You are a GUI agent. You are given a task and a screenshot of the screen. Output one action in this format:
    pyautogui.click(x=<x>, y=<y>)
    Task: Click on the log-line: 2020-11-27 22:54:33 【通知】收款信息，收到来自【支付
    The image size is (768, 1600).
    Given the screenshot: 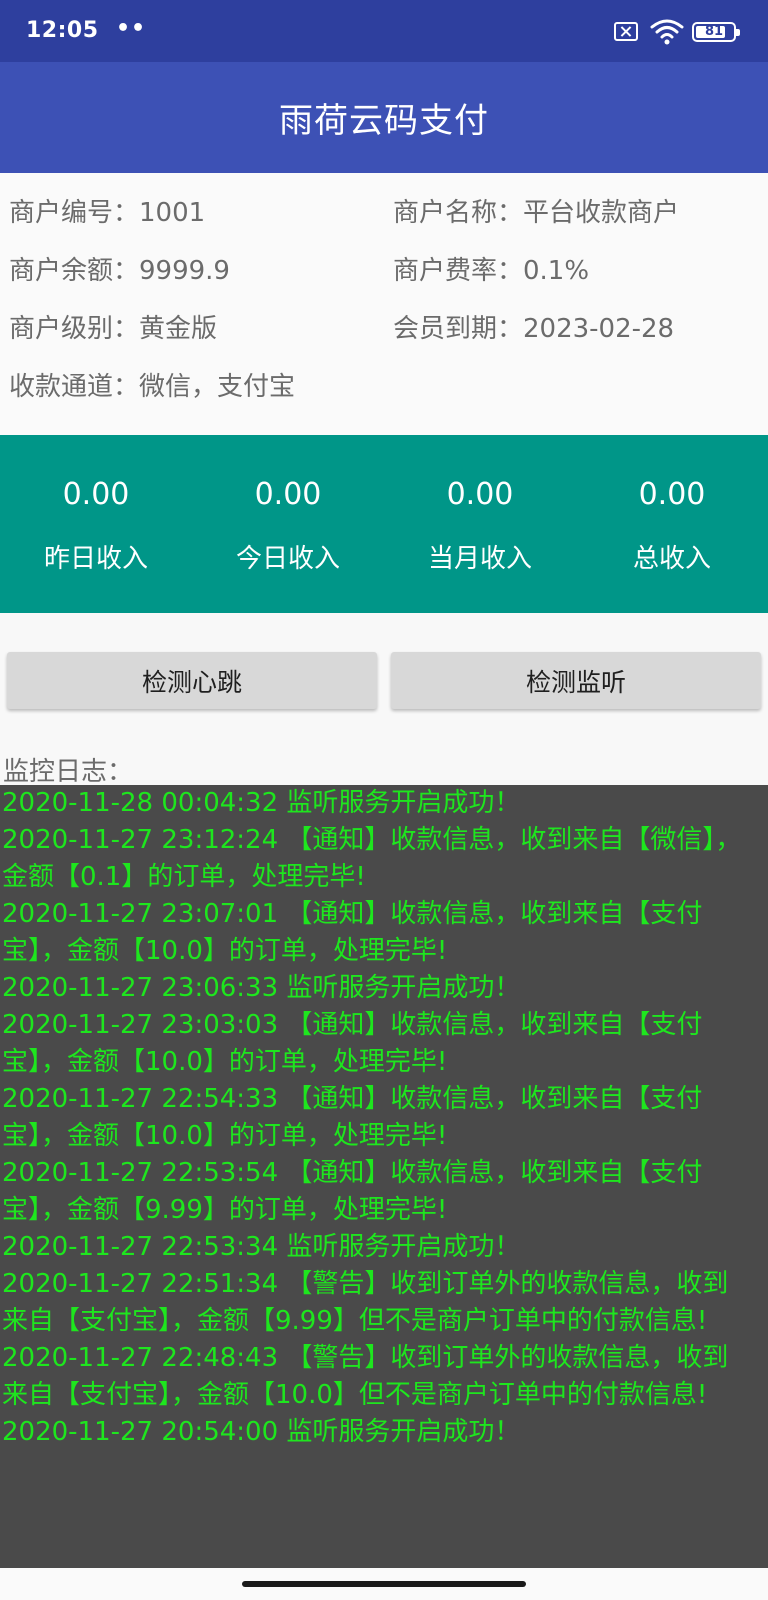 What is the action you would take?
    pyautogui.click(x=352, y=1099)
    